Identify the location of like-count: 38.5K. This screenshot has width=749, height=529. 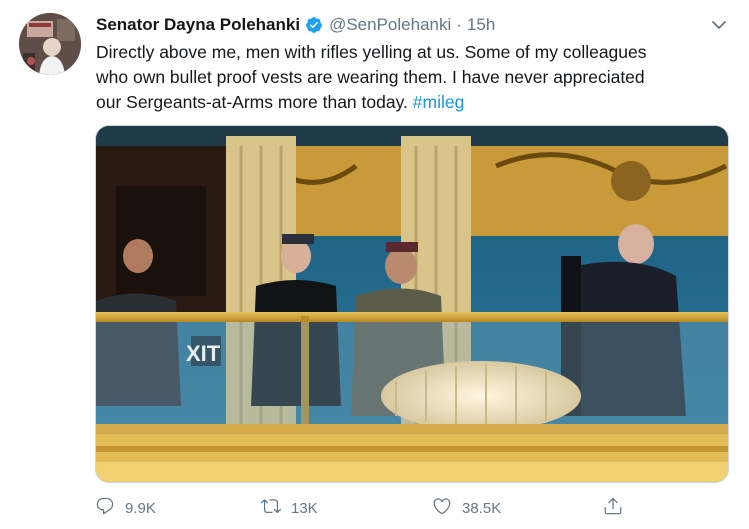
(482, 508).